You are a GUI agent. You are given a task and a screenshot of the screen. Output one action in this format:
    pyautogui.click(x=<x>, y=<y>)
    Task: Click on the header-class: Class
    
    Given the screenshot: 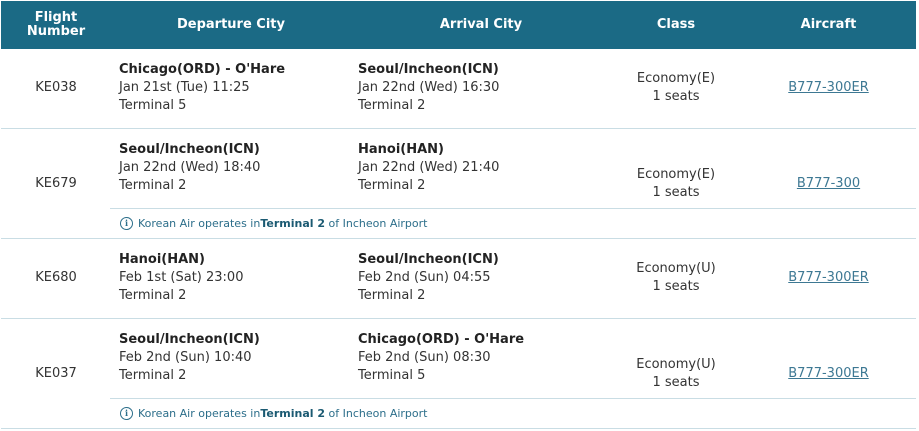 What is the action you would take?
    pyautogui.click(x=676, y=24)
    